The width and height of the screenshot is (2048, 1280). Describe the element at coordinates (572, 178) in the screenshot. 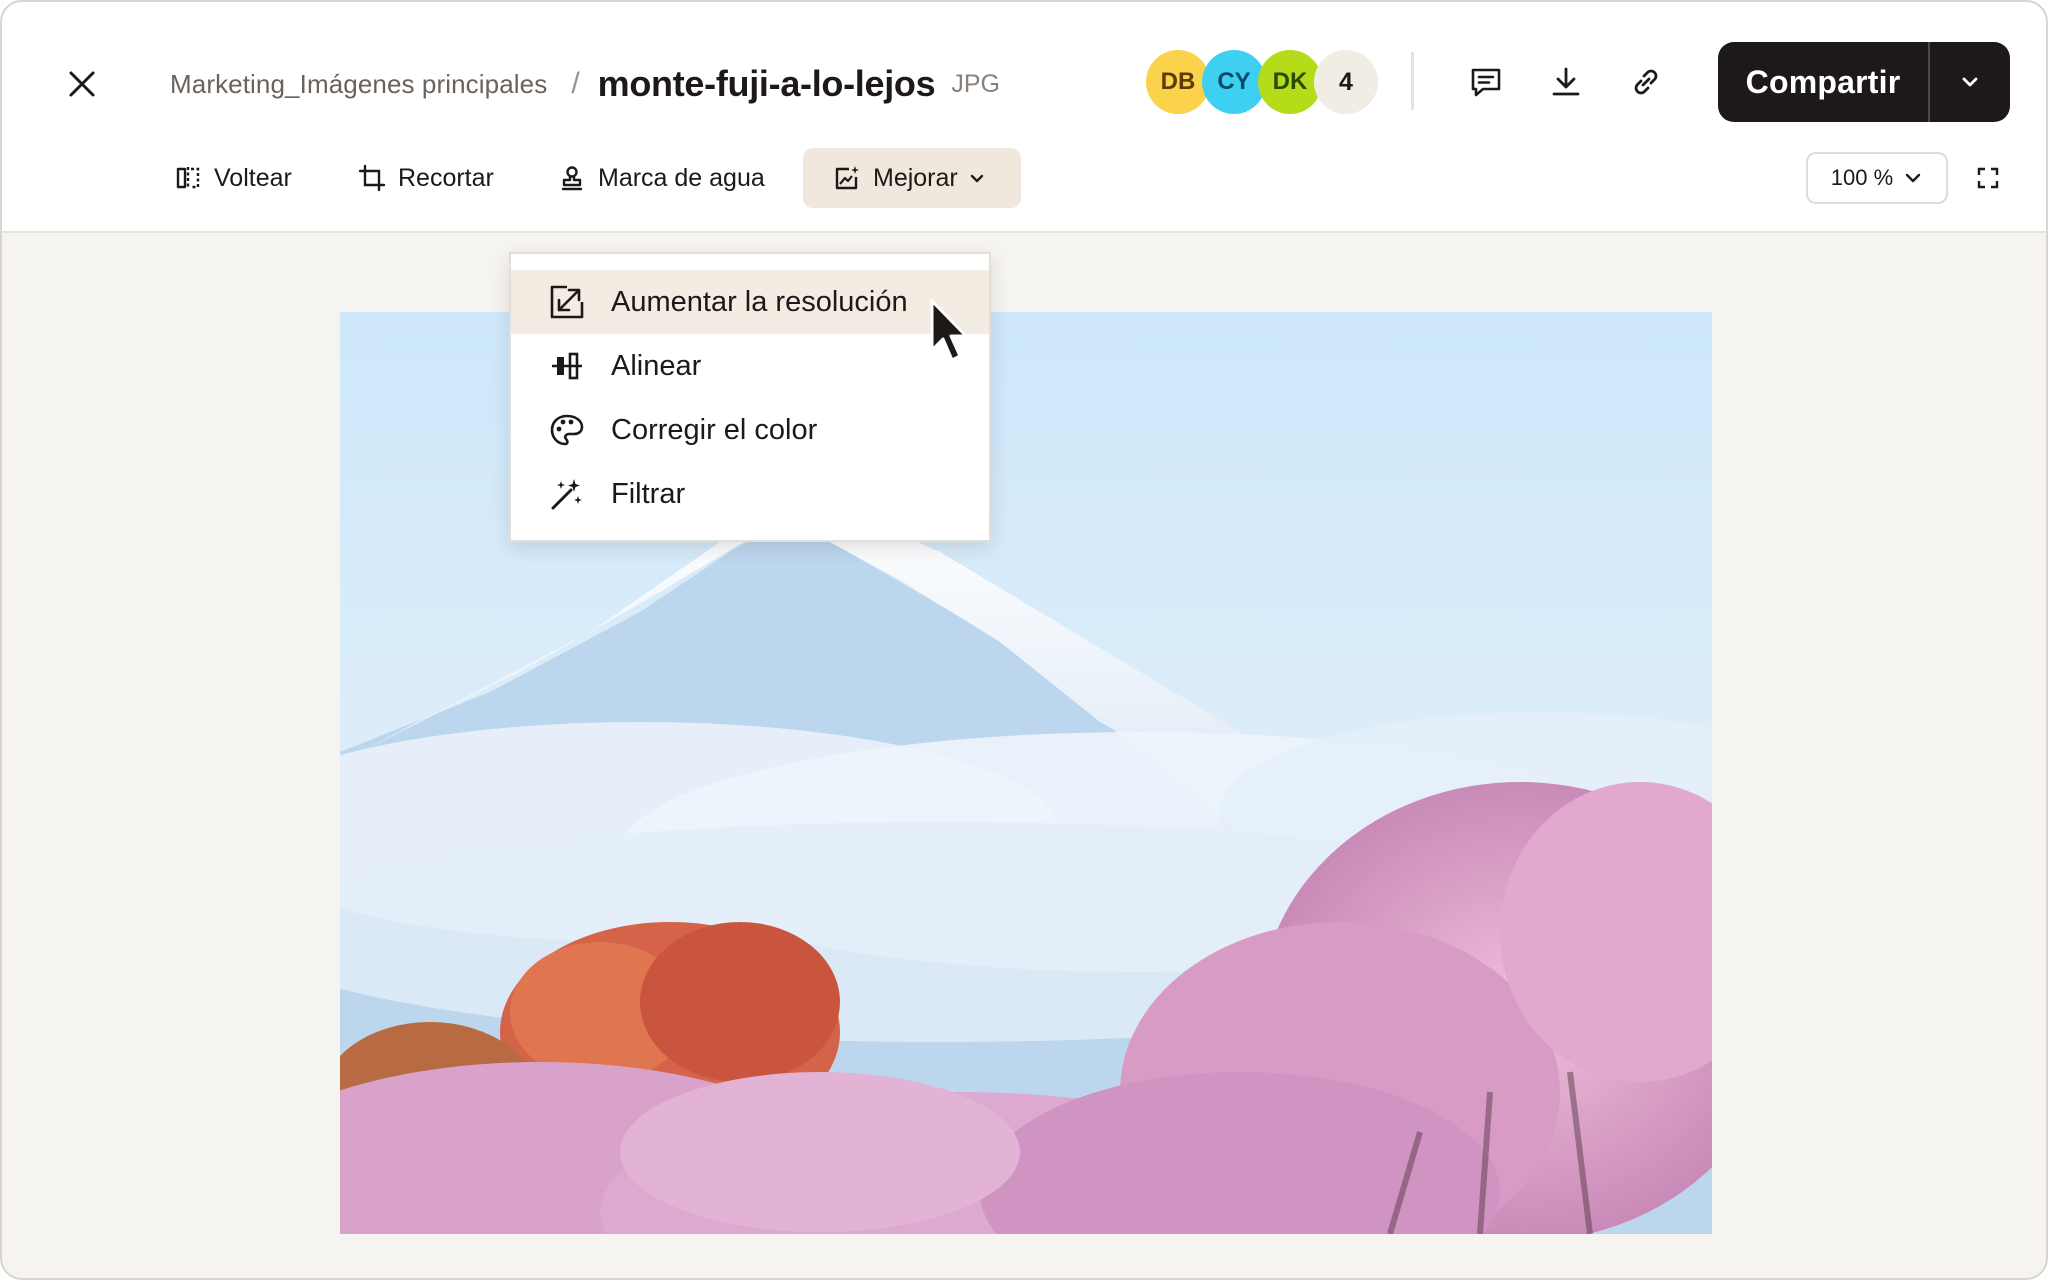

I see `stamp-icon` at that location.